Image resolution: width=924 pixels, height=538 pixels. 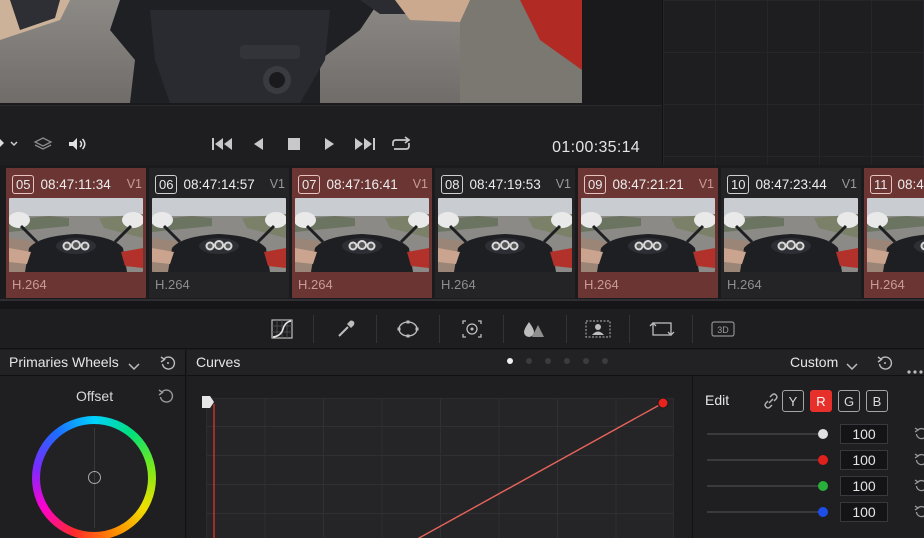 What do you see at coordinates (223, 144) in the screenshot?
I see `skip-to-start-icon` at bounding box center [223, 144].